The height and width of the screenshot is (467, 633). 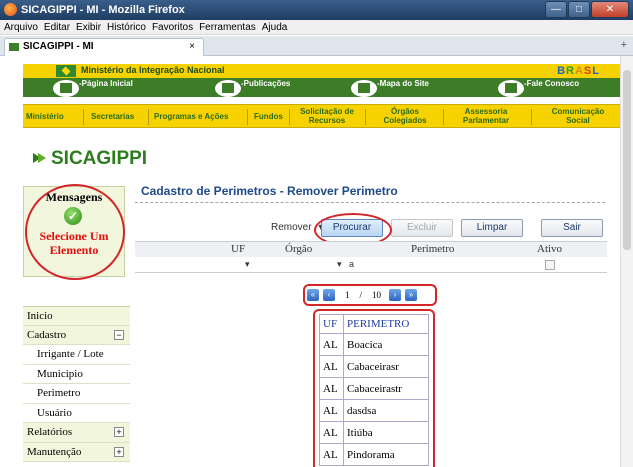 I want to click on sicagippi-logo: SICAGIPPI, so click(x=90, y=159).